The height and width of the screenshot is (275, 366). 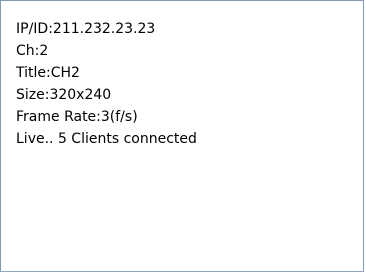 What do you see at coordinates (86, 29) in the screenshot?
I see `ip-id-line: IP/ID:211.232.23.23` at bounding box center [86, 29].